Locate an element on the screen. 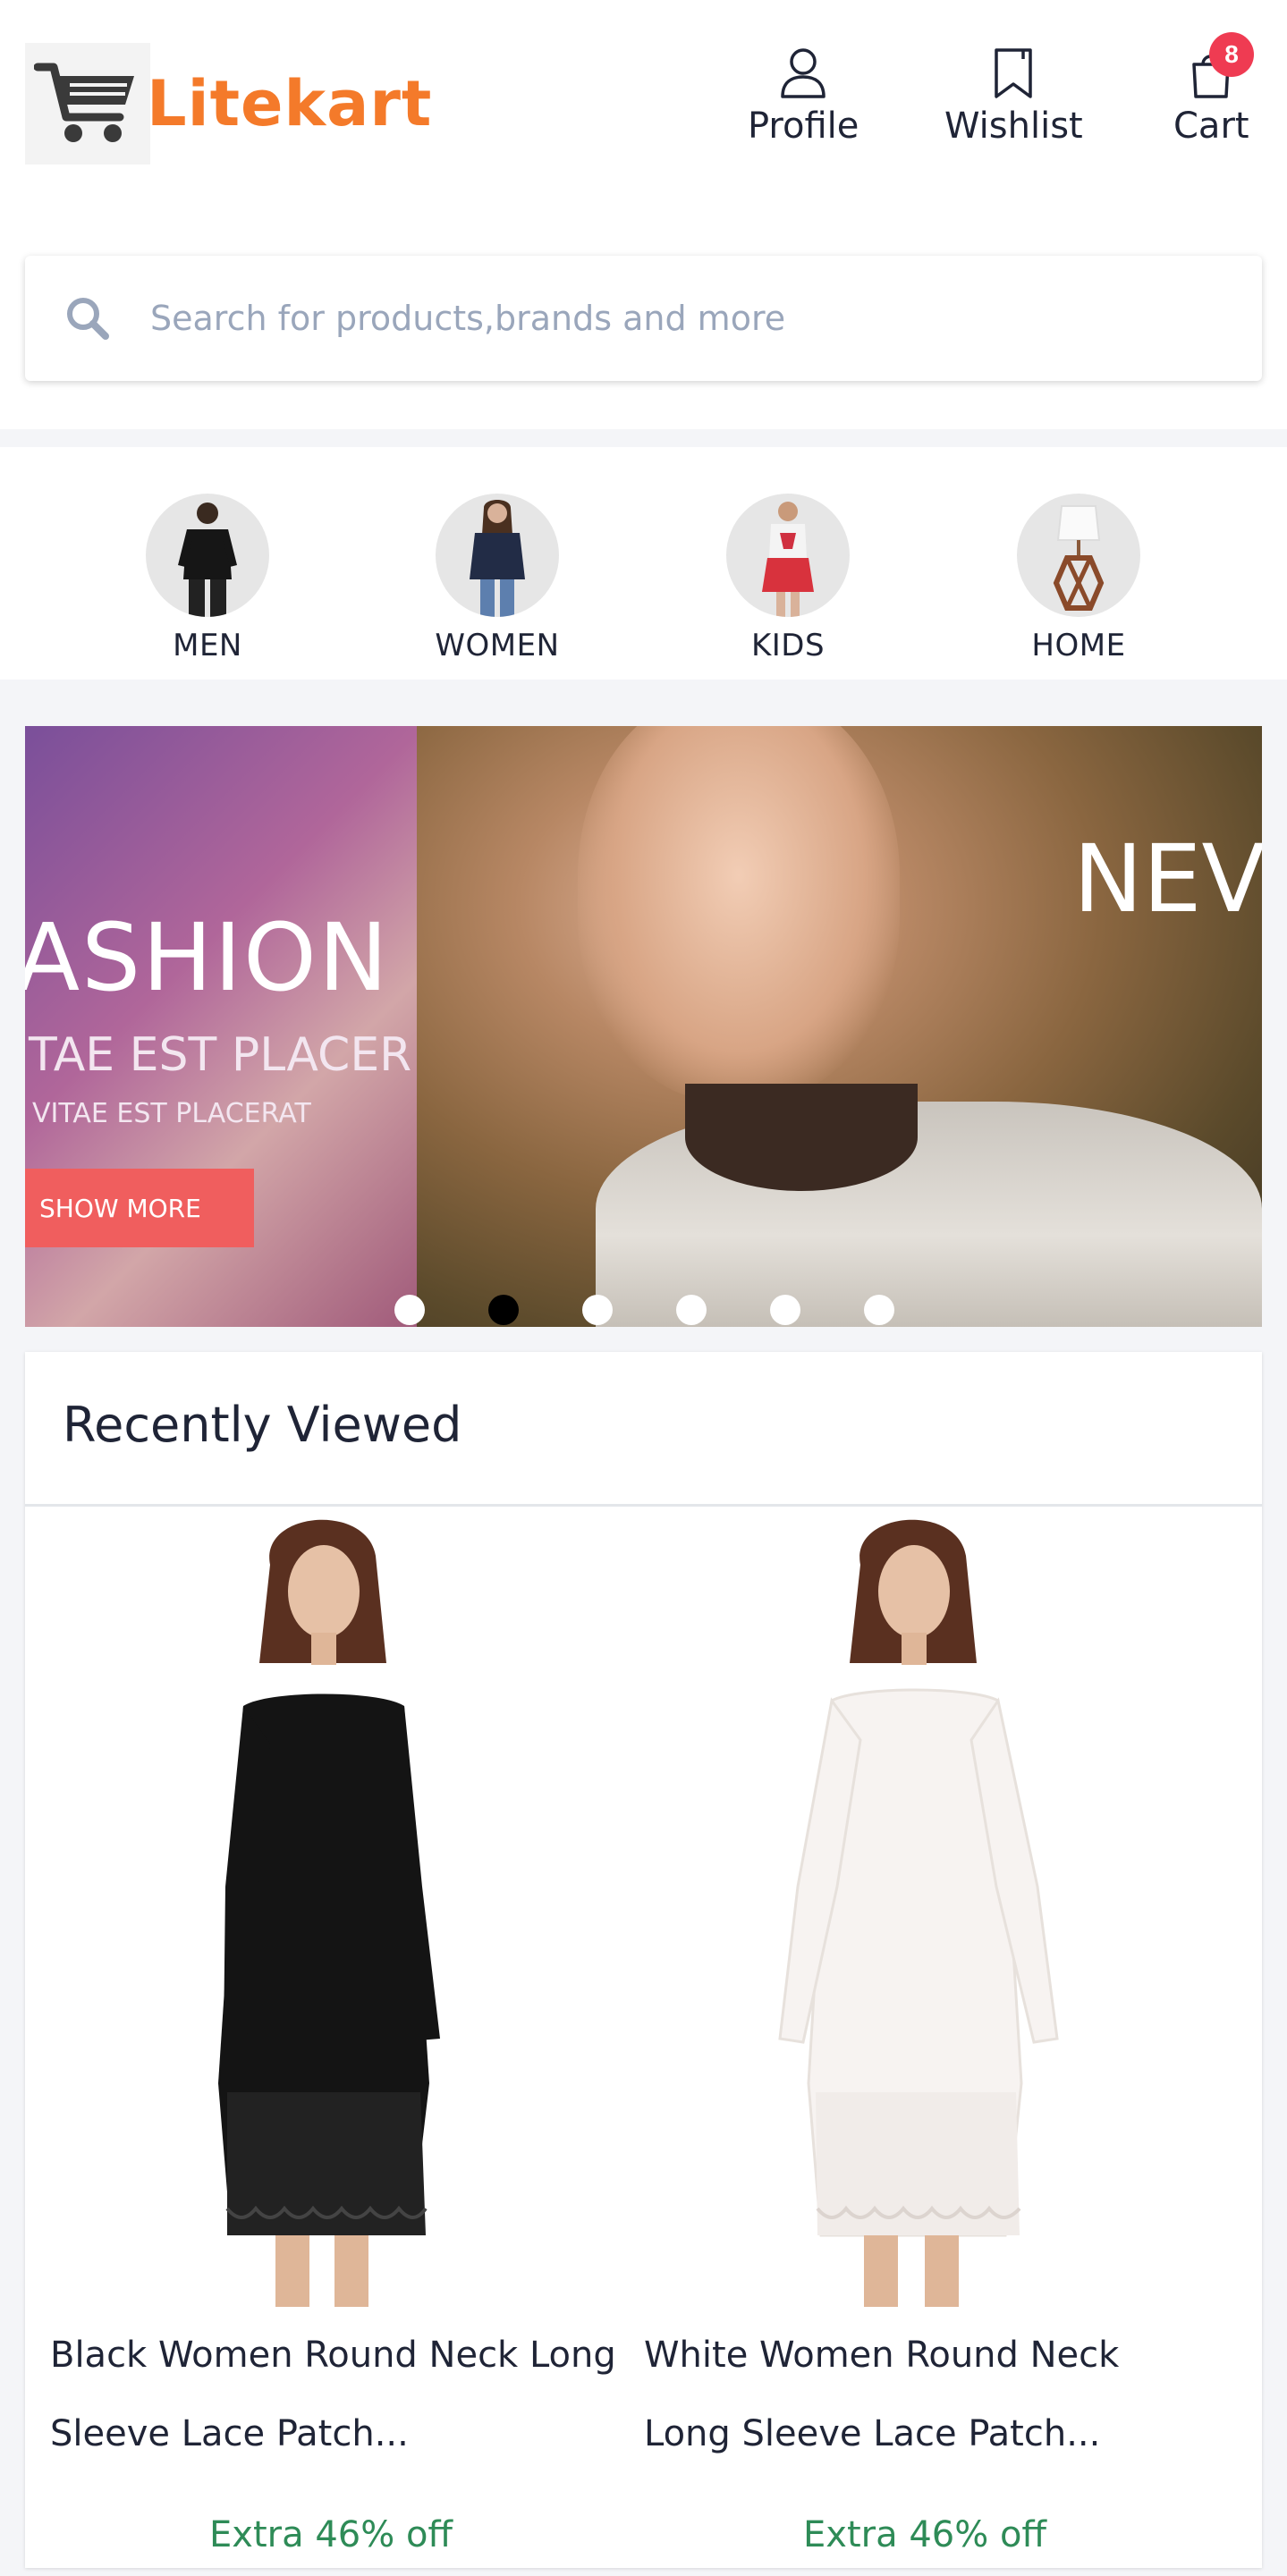  profile-button: Profile is located at coordinates (803, 96).